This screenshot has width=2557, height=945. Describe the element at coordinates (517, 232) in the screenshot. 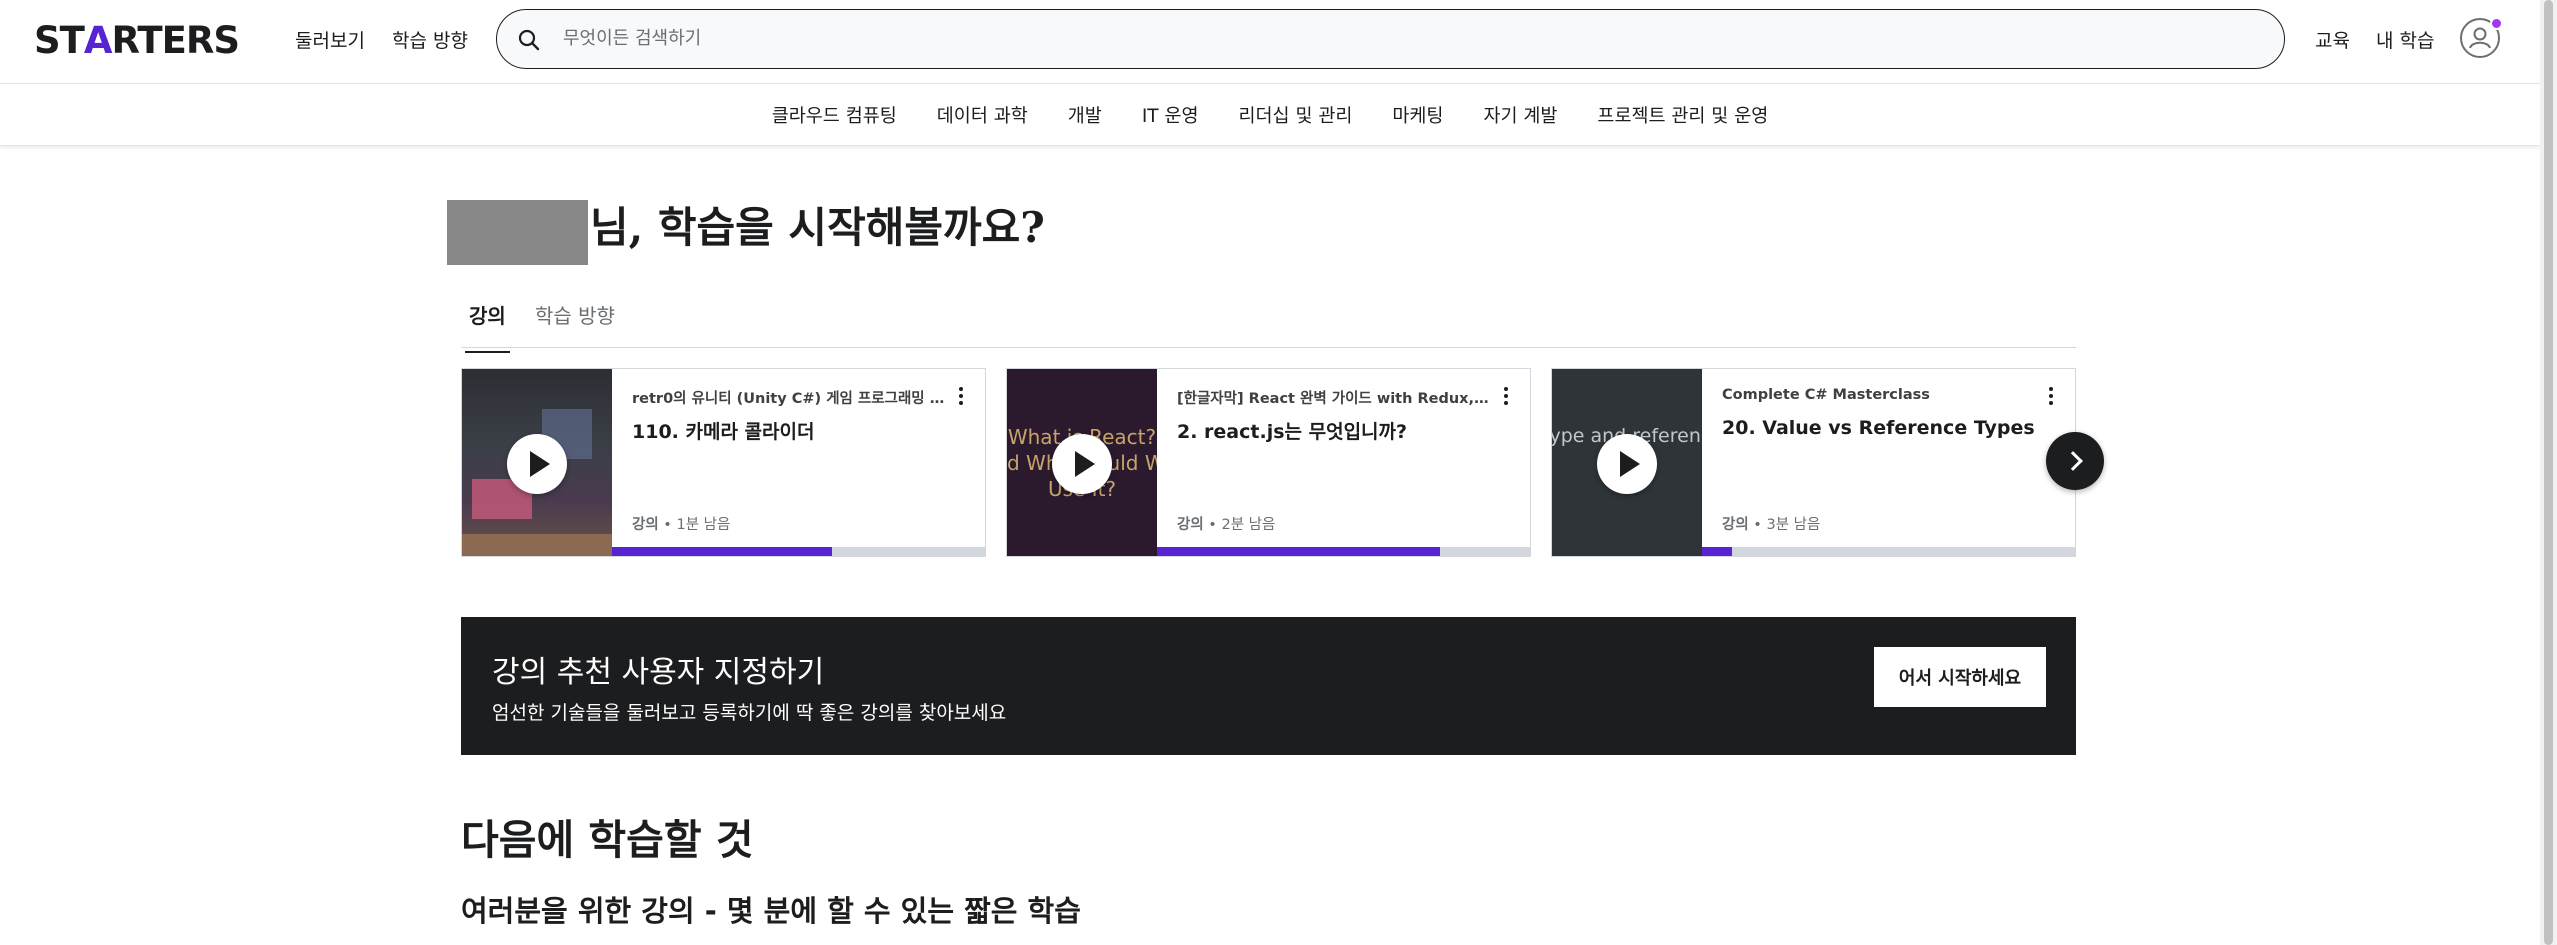

I see `redacted-username` at that location.